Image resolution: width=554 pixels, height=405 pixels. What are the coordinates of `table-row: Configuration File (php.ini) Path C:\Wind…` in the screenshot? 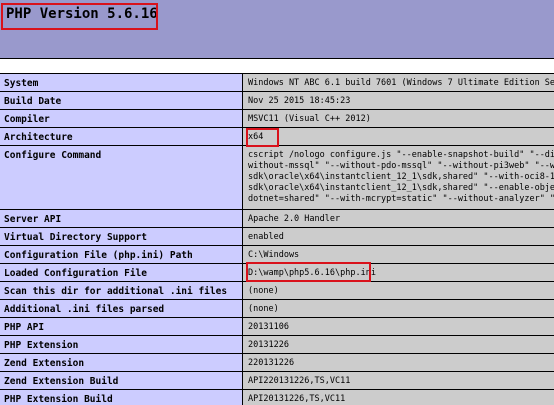 It's located at (277, 254).